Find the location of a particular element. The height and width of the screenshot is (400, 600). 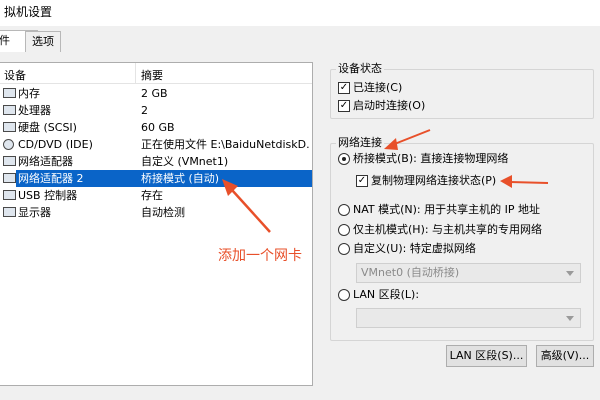

device-row-usb: USB 控制器 存在 is located at coordinates (156, 195).